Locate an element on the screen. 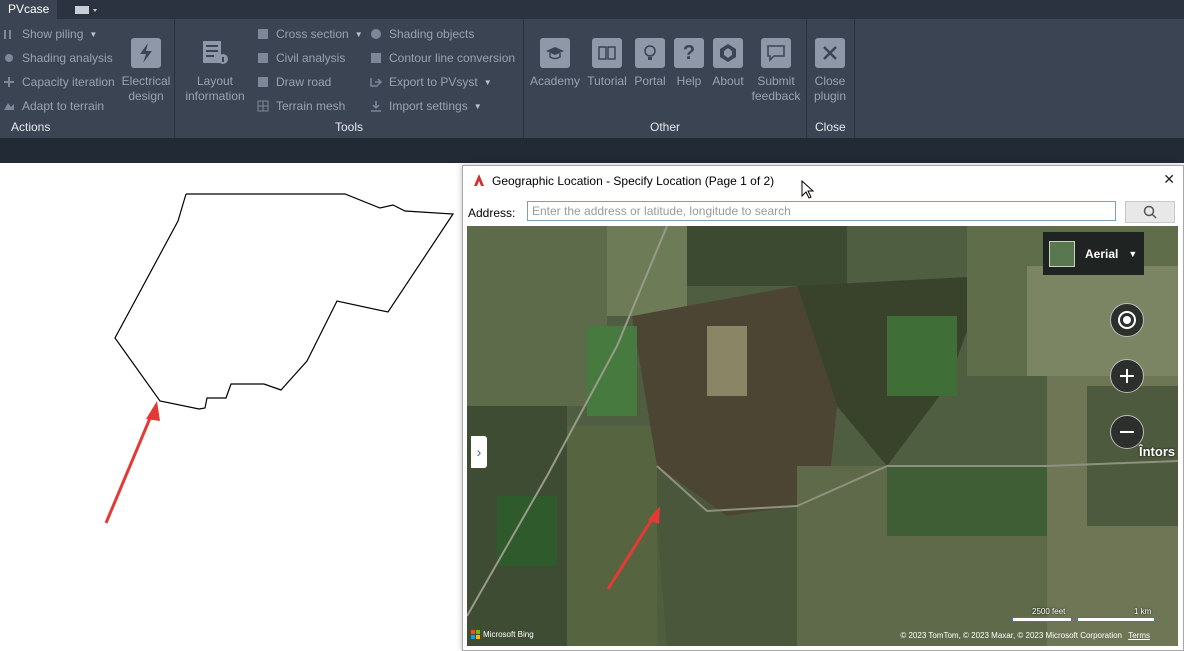 The height and width of the screenshot is (651, 1184). terms-link: Terms is located at coordinates (1139, 635).